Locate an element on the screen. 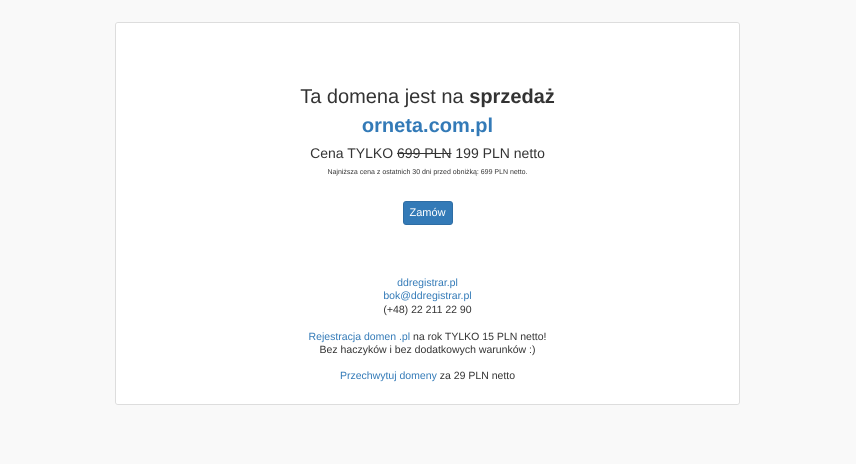 The image size is (856, 464). email-link: bok@ddregistrar.pl is located at coordinates (427, 297).